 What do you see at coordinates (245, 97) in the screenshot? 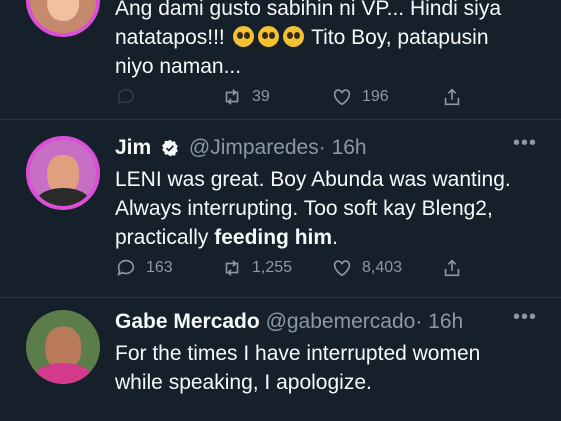
I see `retweet-button: 39` at bounding box center [245, 97].